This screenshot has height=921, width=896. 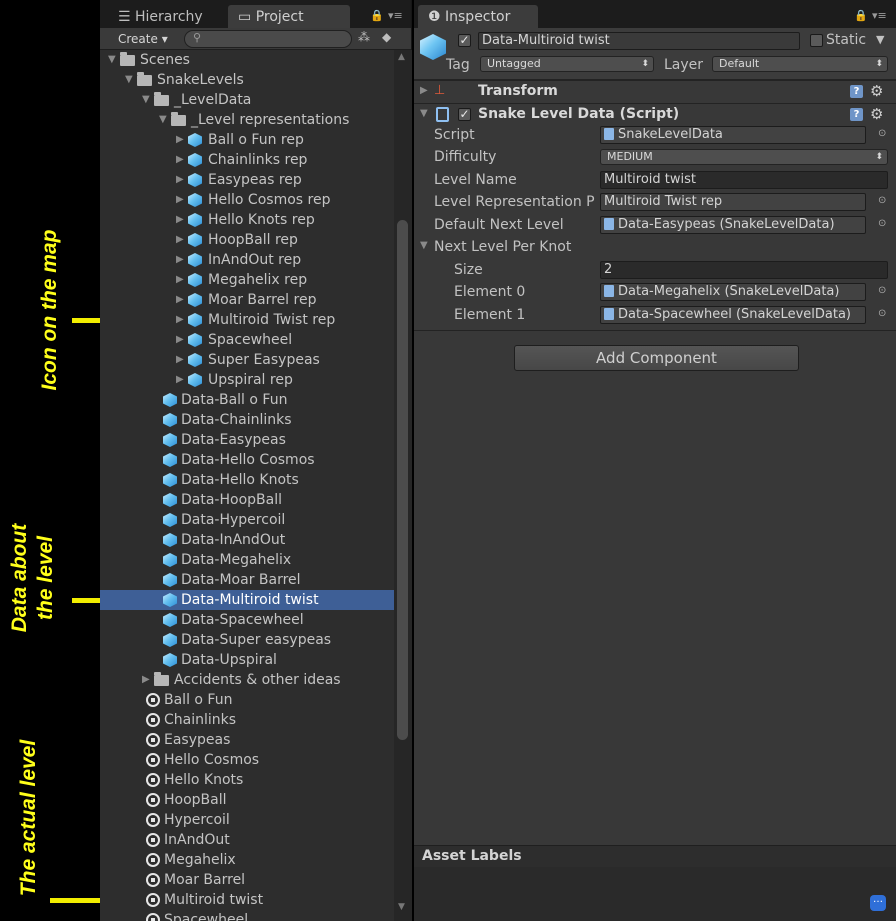 What do you see at coordinates (247, 200) in the screenshot?
I see `asset-row: ▶ Hello Cosmos rep` at bounding box center [247, 200].